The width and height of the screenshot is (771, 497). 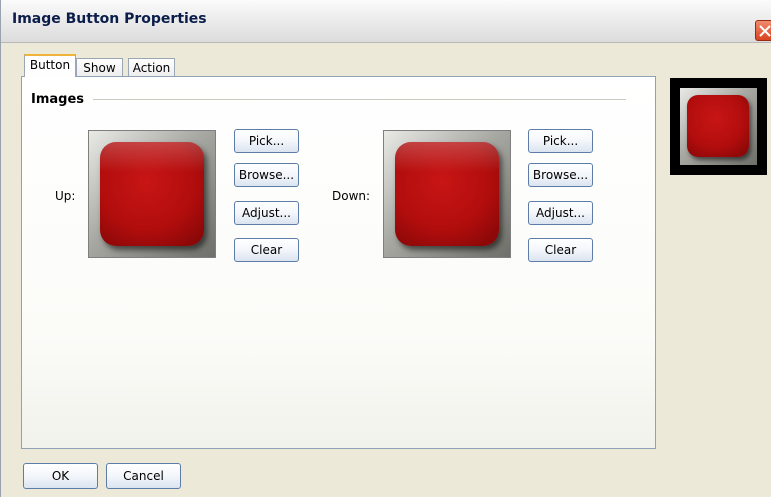 What do you see at coordinates (109, 19) in the screenshot?
I see `window-title: Image Button Properties` at bounding box center [109, 19].